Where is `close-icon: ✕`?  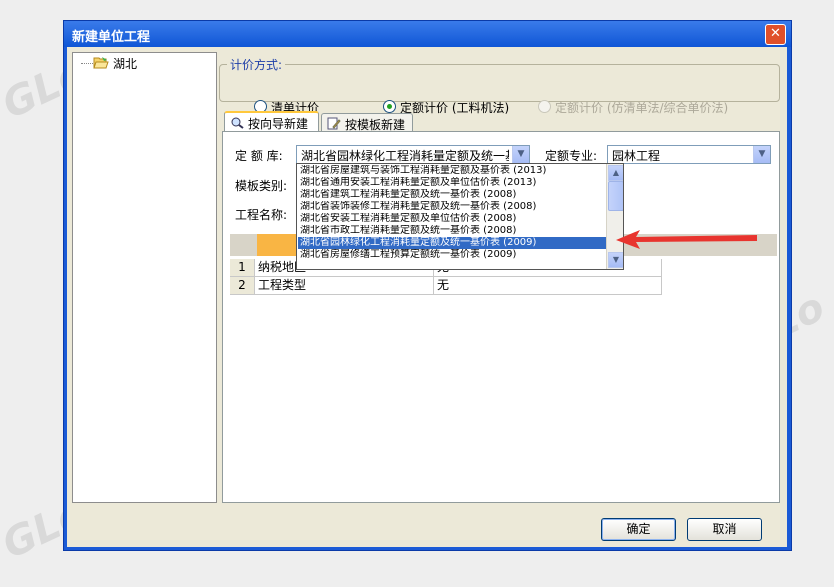
close-icon: ✕ is located at coordinates (775, 33).